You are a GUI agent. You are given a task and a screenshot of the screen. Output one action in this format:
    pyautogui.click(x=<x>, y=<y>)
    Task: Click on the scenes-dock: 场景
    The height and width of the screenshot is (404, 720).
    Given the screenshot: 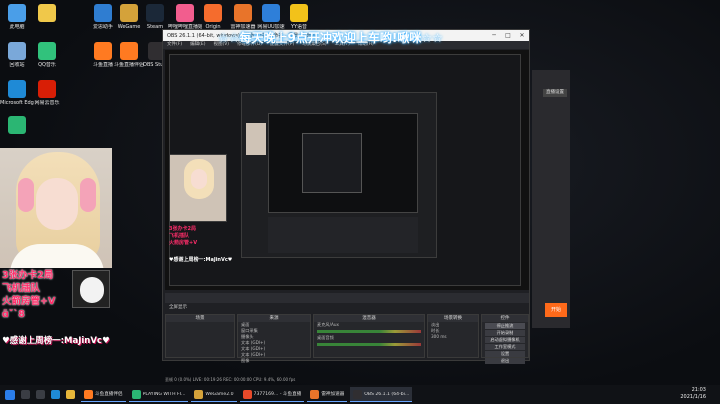 What is the action you would take?
    pyautogui.click(x=200, y=336)
    